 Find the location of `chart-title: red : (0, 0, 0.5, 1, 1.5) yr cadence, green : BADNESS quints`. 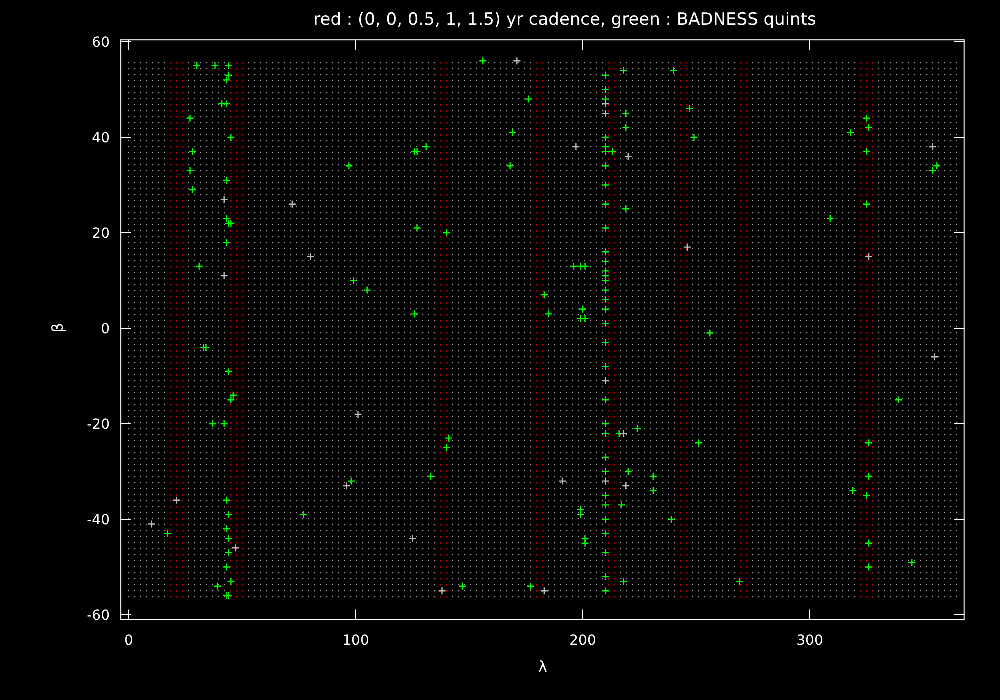

chart-title: red : (0, 0, 0.5, 1, 1.5) yr cadence, green : BADNESS quints is located at coordinates (565, 20).